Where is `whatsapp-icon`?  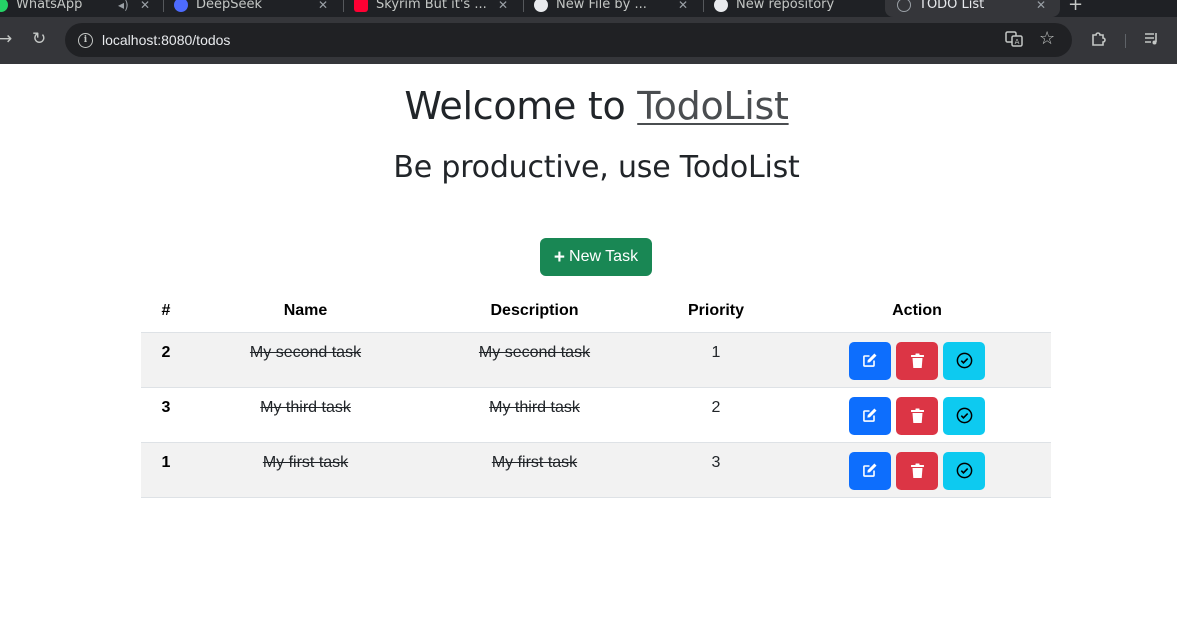 whatsapp-icon is located at coordinates (4, 6).